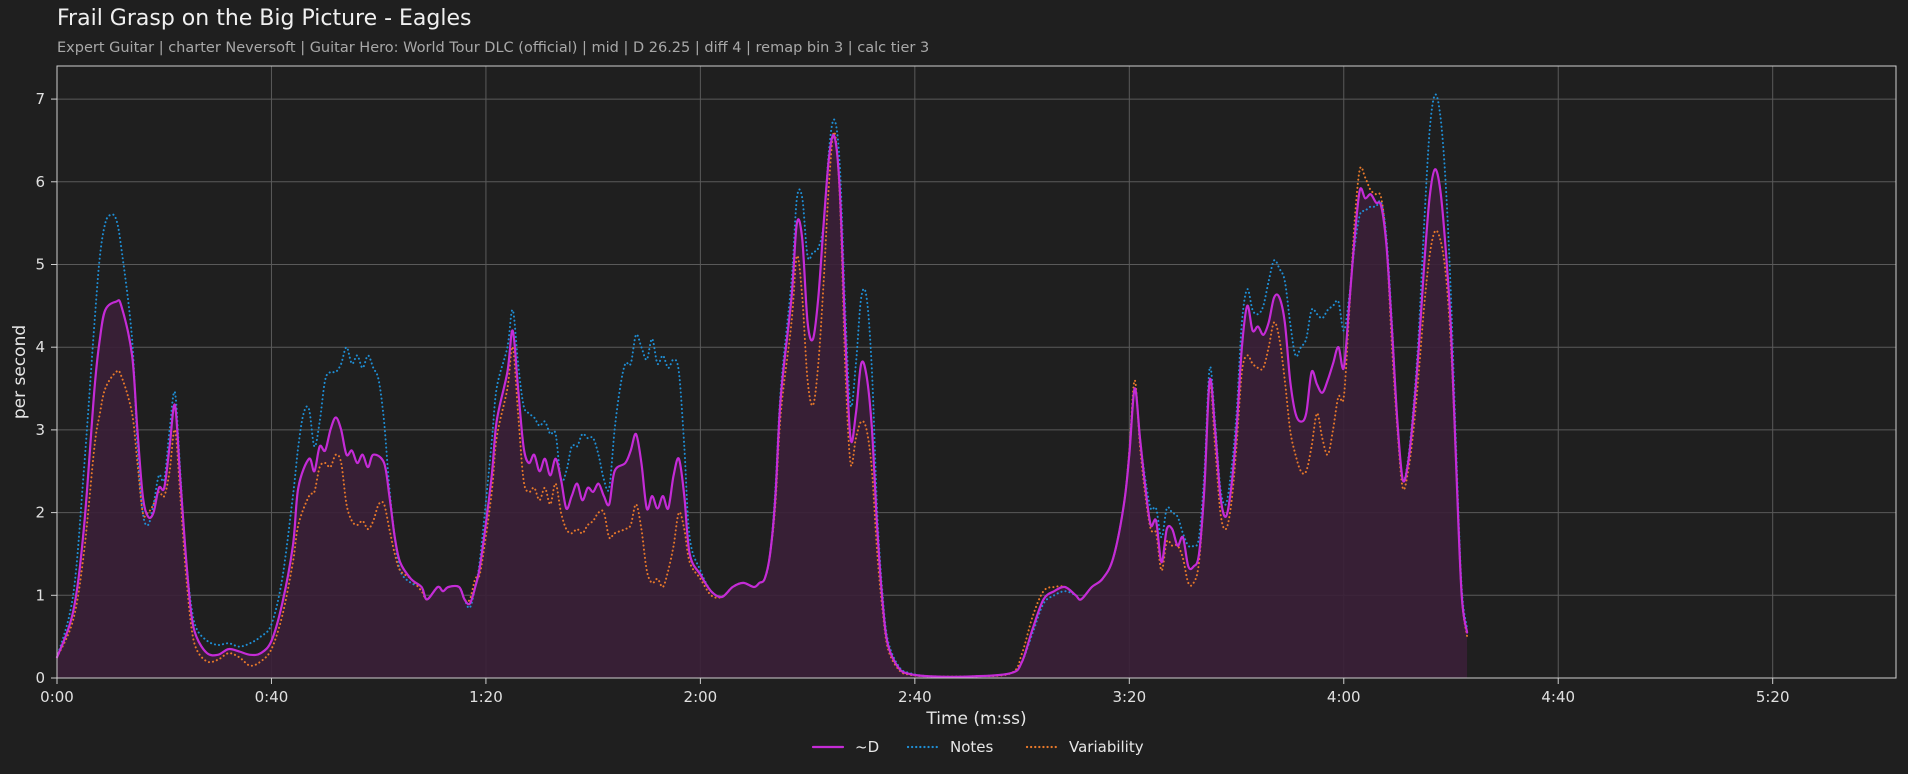 The width and height of the screenshot is (1908, 774). What do you see at coordinates (20, 372) in the screenshot?
I see `y-axis-label: per second` at bounding box center [20, 372].